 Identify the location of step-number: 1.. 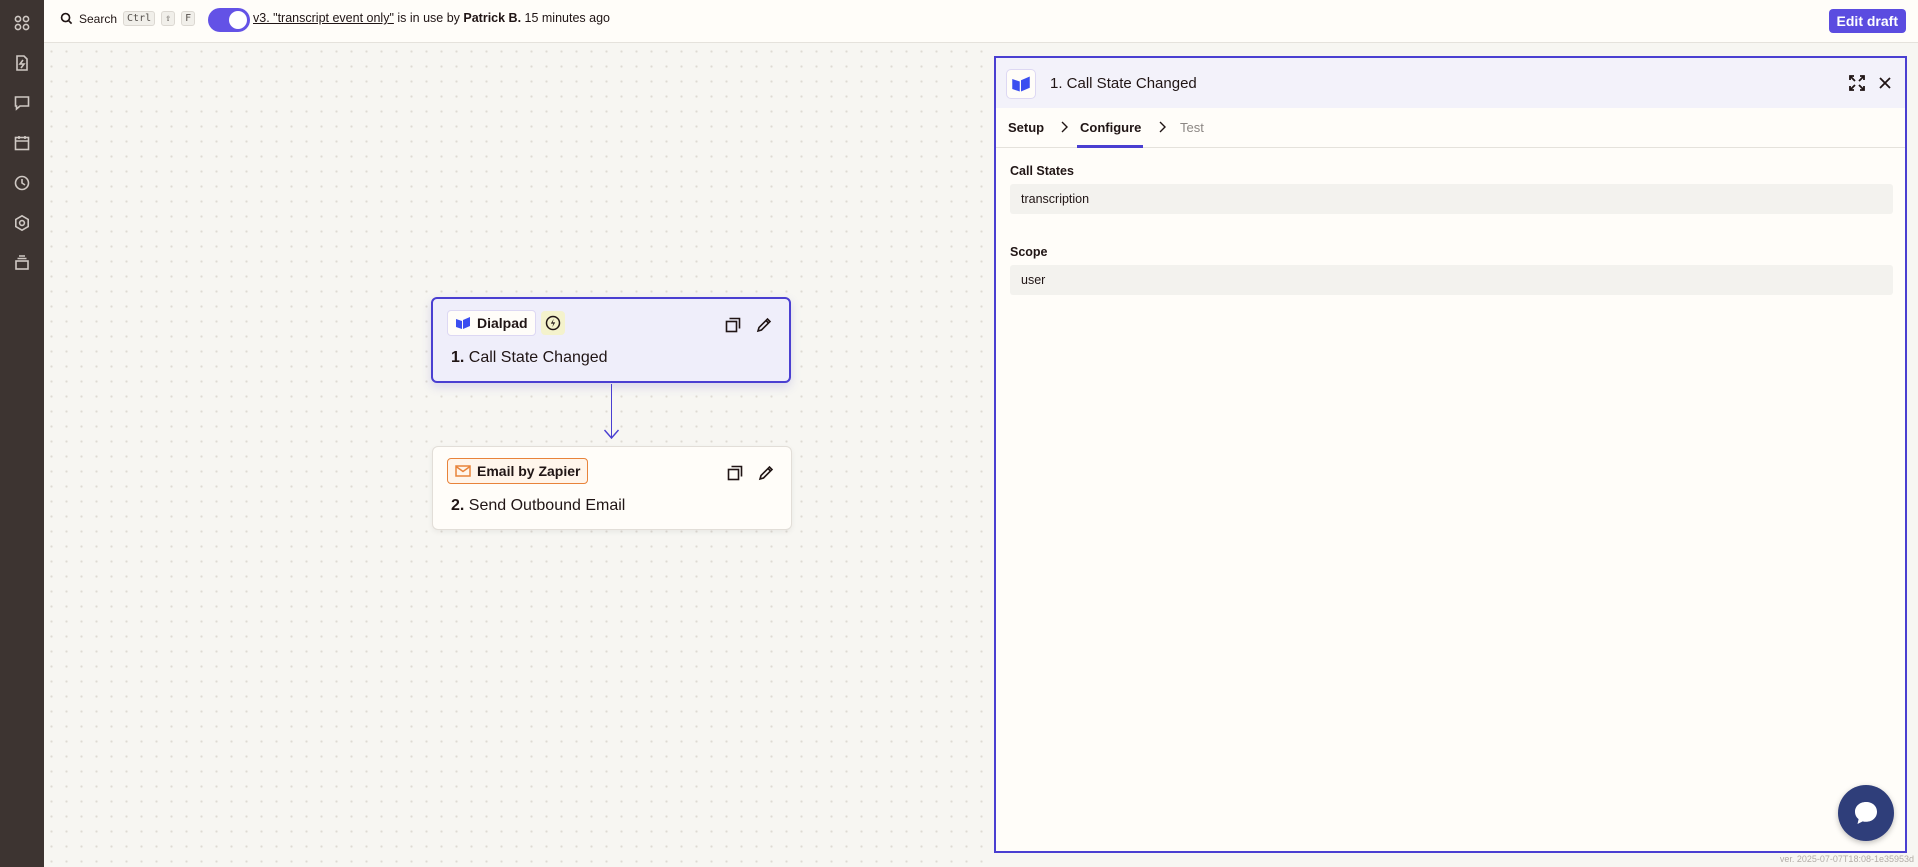
(458, 357).